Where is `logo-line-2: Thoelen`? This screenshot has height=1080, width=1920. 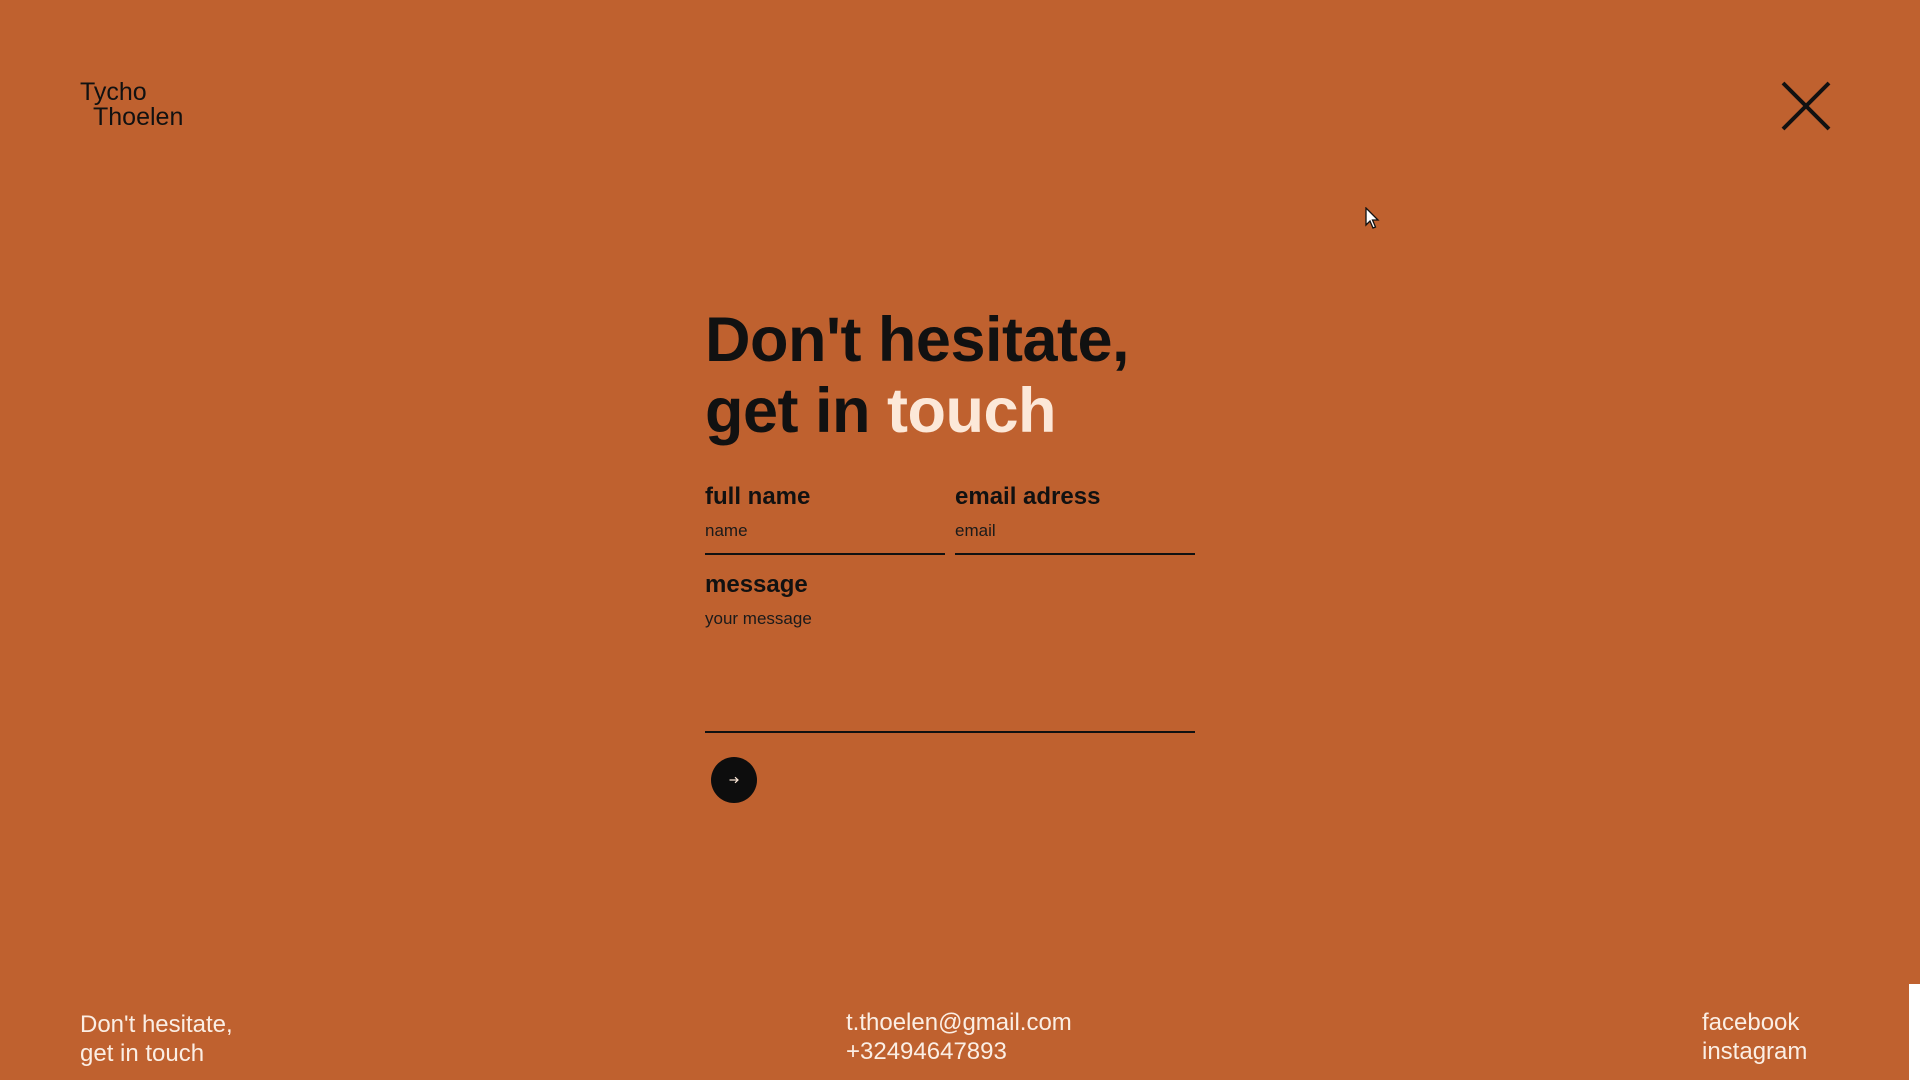
logo-line-2: Thoelen is located at coordinates (138, 117).